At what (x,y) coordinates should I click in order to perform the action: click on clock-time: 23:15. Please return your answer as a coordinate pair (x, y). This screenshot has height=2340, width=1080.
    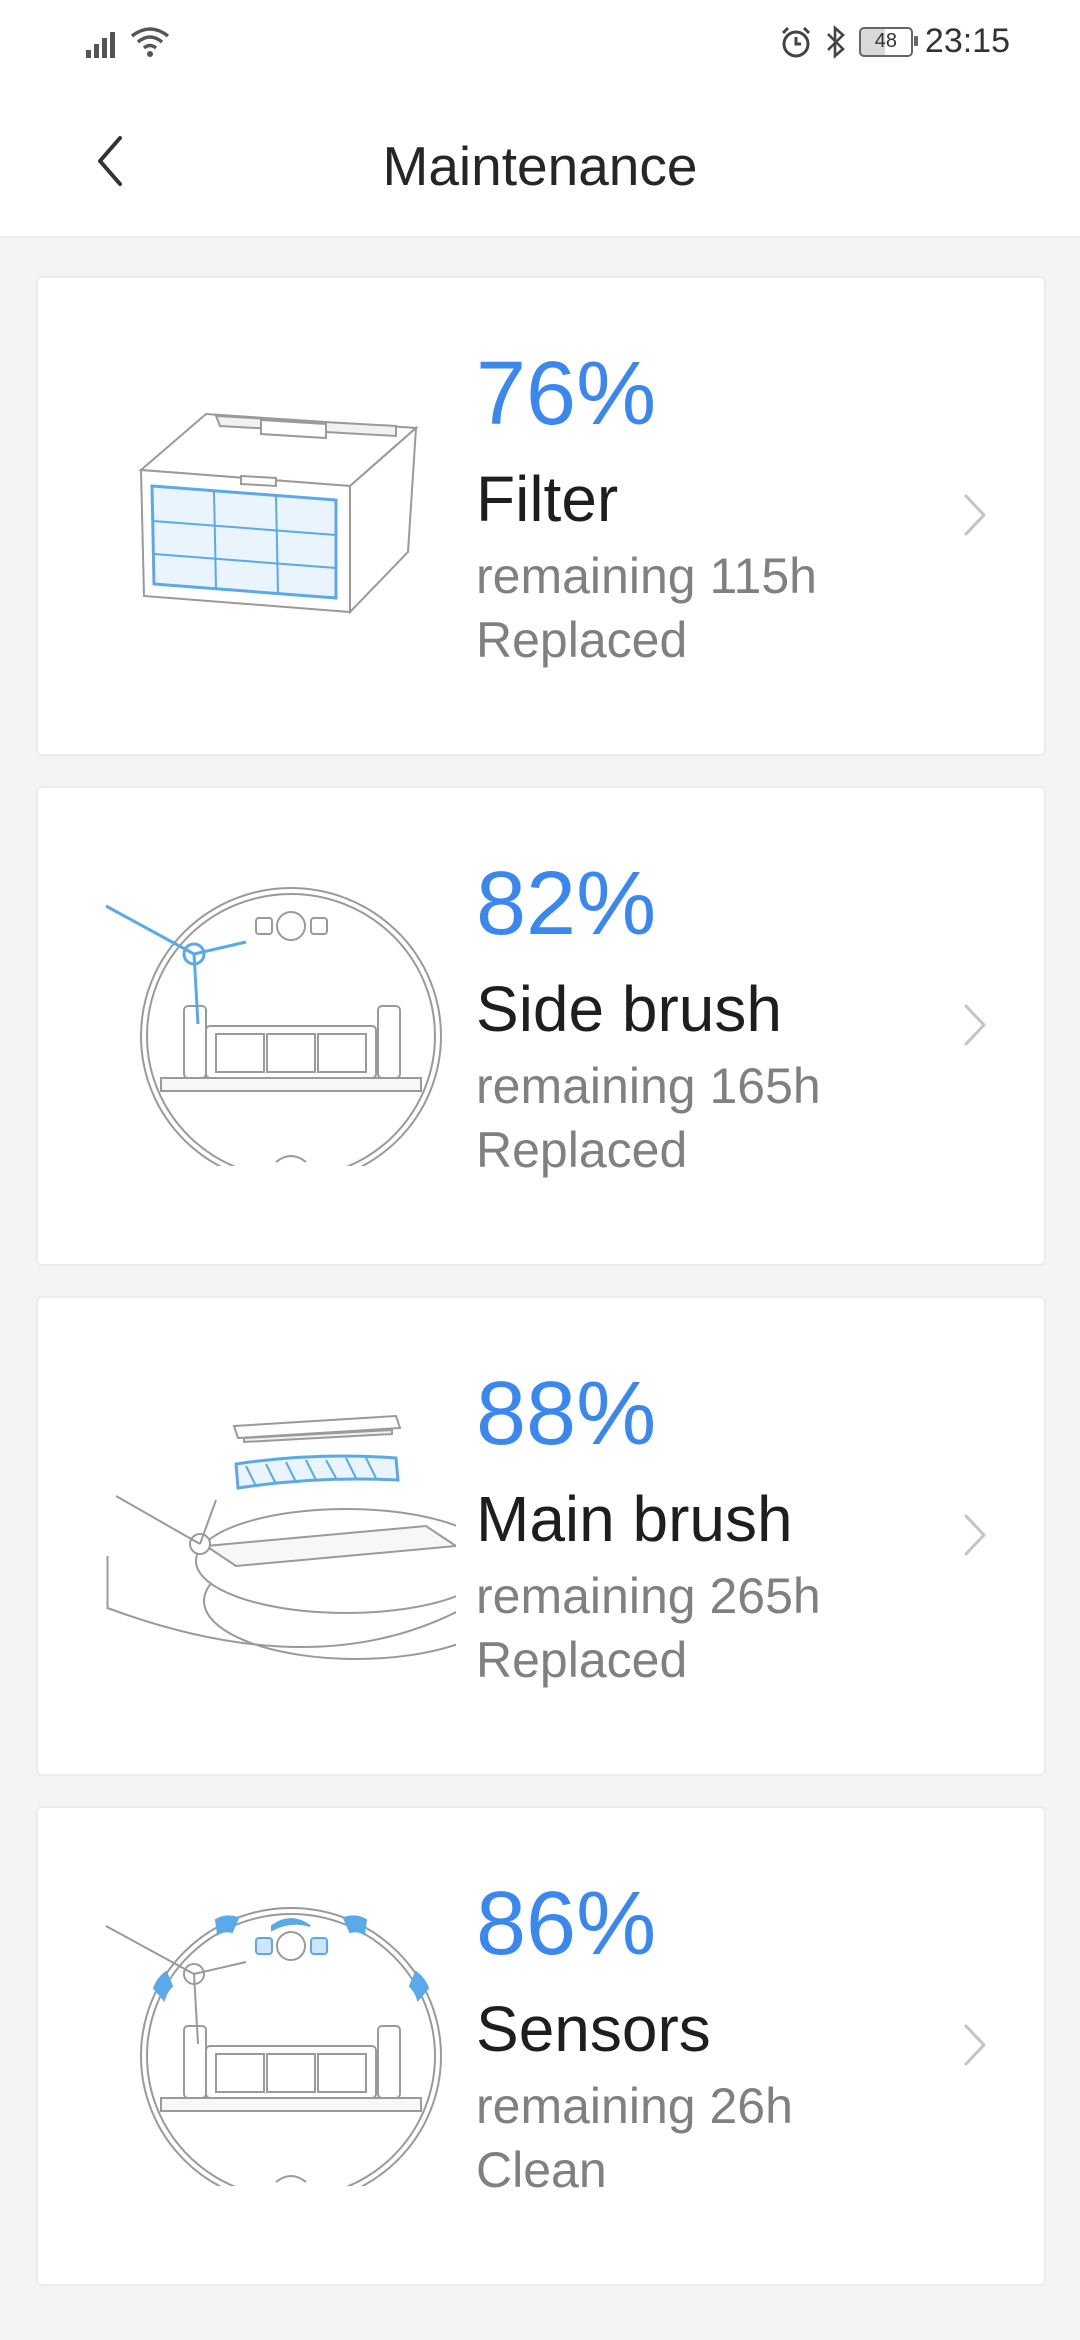
    Looking at the image, I should click on (967, 41).